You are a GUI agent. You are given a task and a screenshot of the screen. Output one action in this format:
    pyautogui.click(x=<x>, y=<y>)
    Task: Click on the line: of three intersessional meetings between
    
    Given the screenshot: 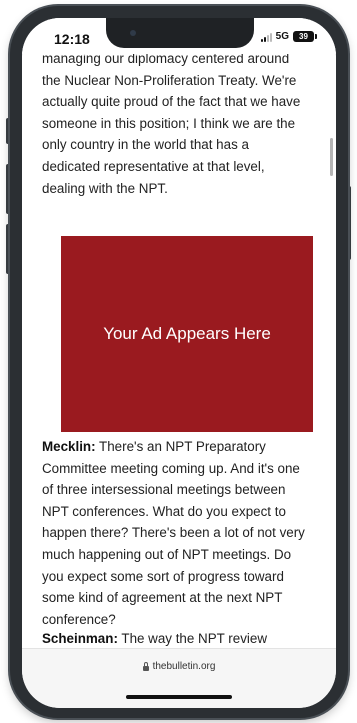 What is the action you would take?
    pyautogui.click(x=164, y=490)
    